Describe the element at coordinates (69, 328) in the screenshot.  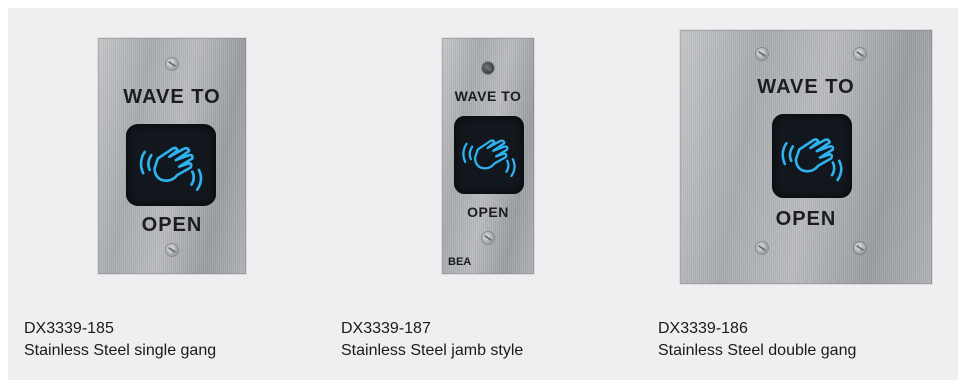
I see `model-number: DX3339-185` at that location.